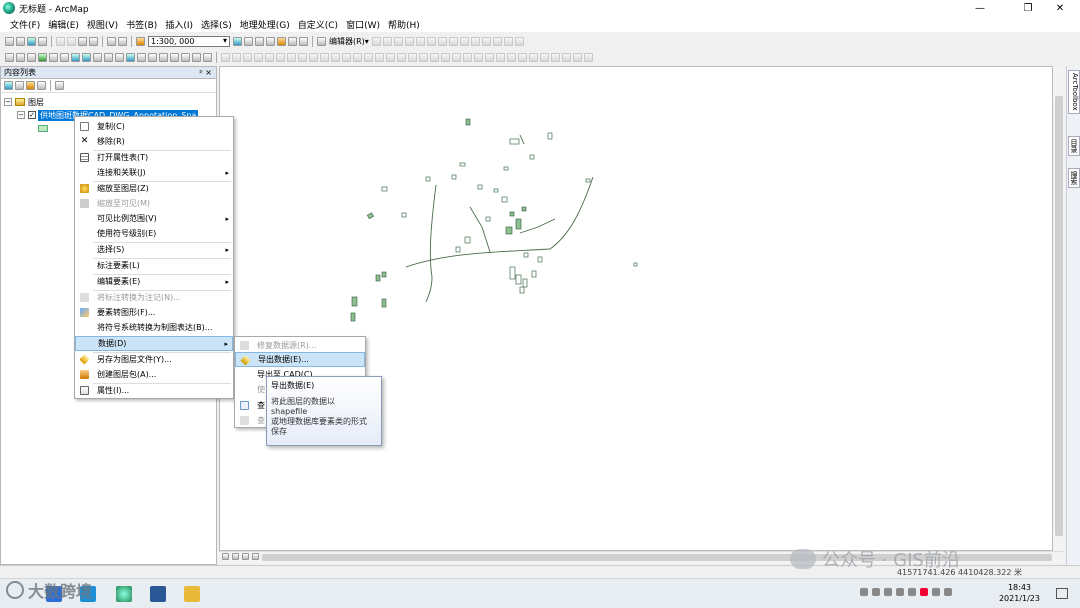  Describe the element at coordinates (508, 41) in the screenshot. I see `sketch-properties-icon` at that location.